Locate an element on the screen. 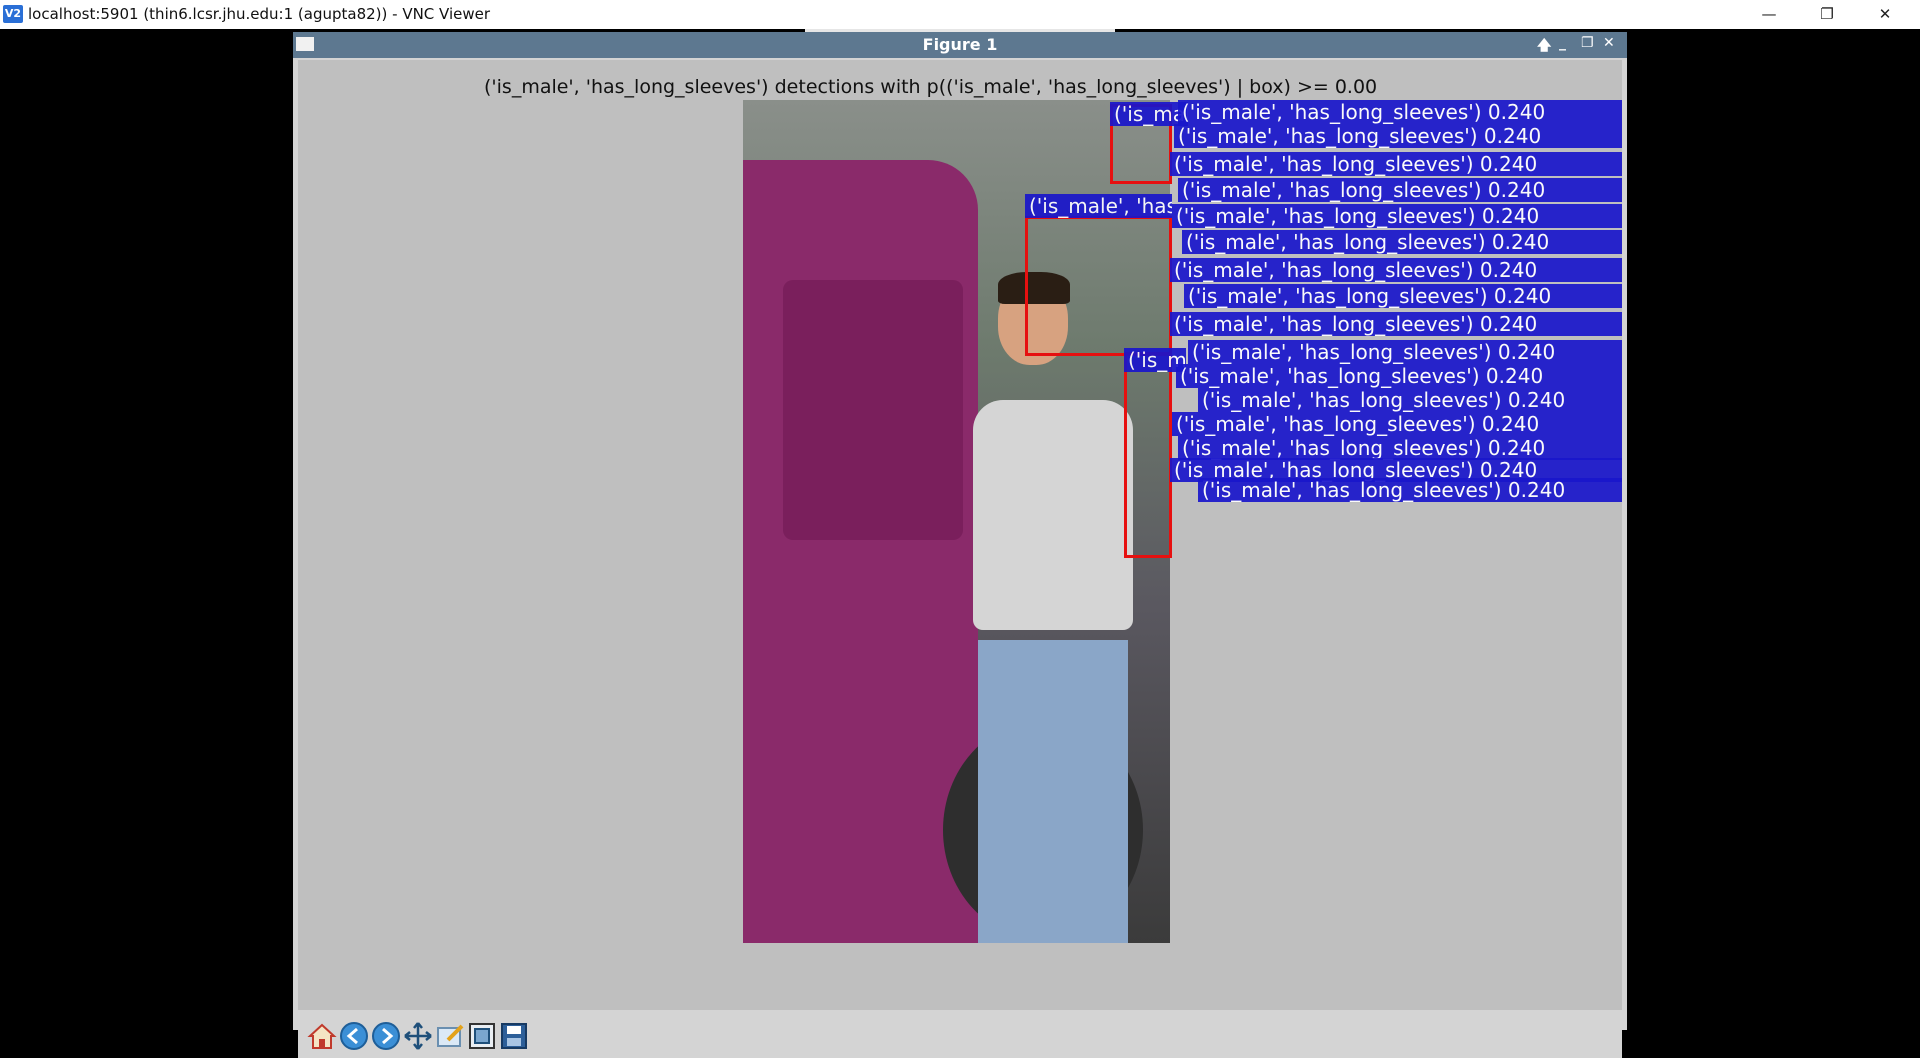 The image size is (1920, 1058). figure-close-button: ✕ is located at coordinates (1609, 43).